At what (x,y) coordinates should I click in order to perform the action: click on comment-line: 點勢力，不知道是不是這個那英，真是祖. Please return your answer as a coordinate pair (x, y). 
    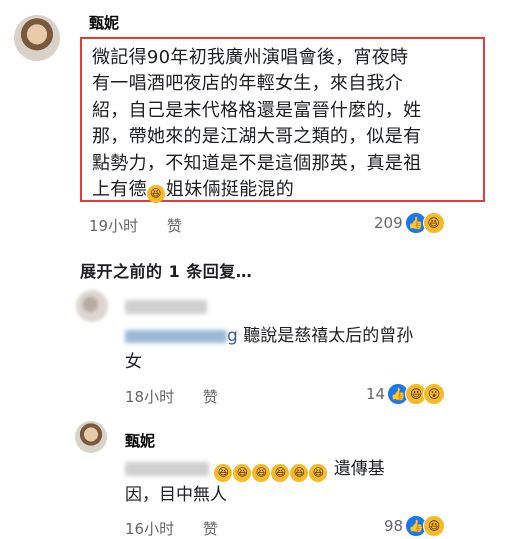
    Looking at the image, I should click on (257, 163).